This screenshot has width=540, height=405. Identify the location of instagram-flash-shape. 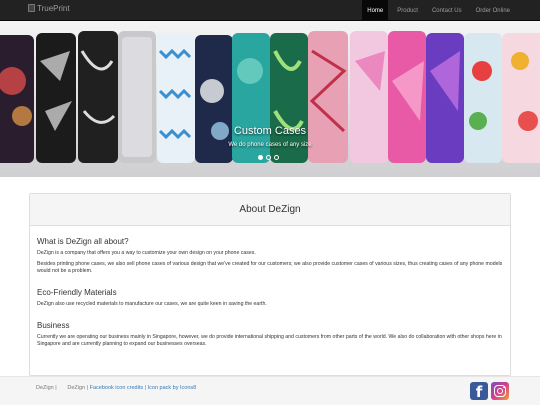
(504, 387).